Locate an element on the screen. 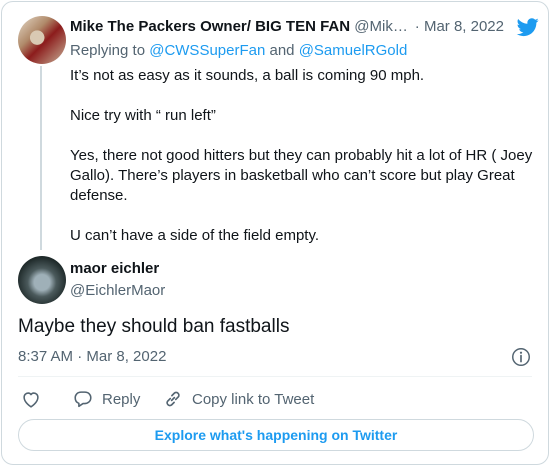  thread-line is located at coordinates (41, 158).